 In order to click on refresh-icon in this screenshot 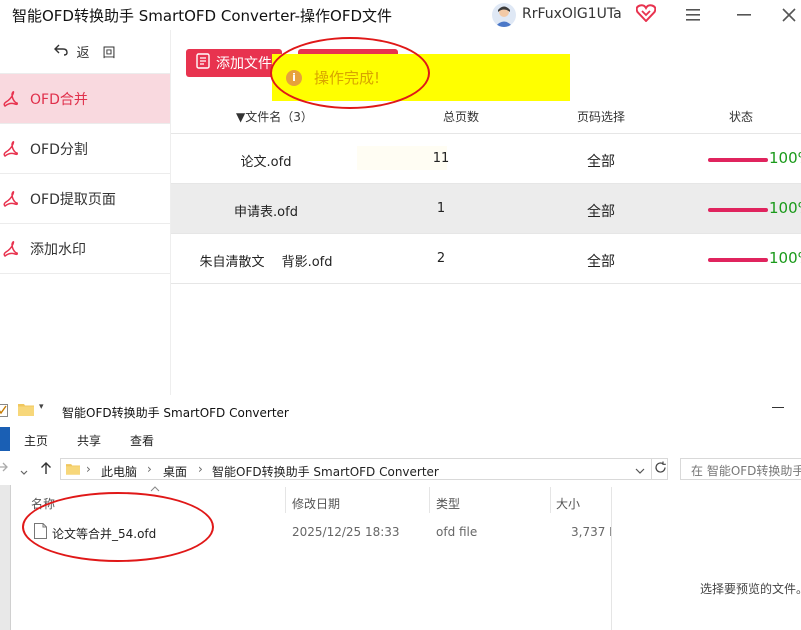, I will do `click(660, 469)`.